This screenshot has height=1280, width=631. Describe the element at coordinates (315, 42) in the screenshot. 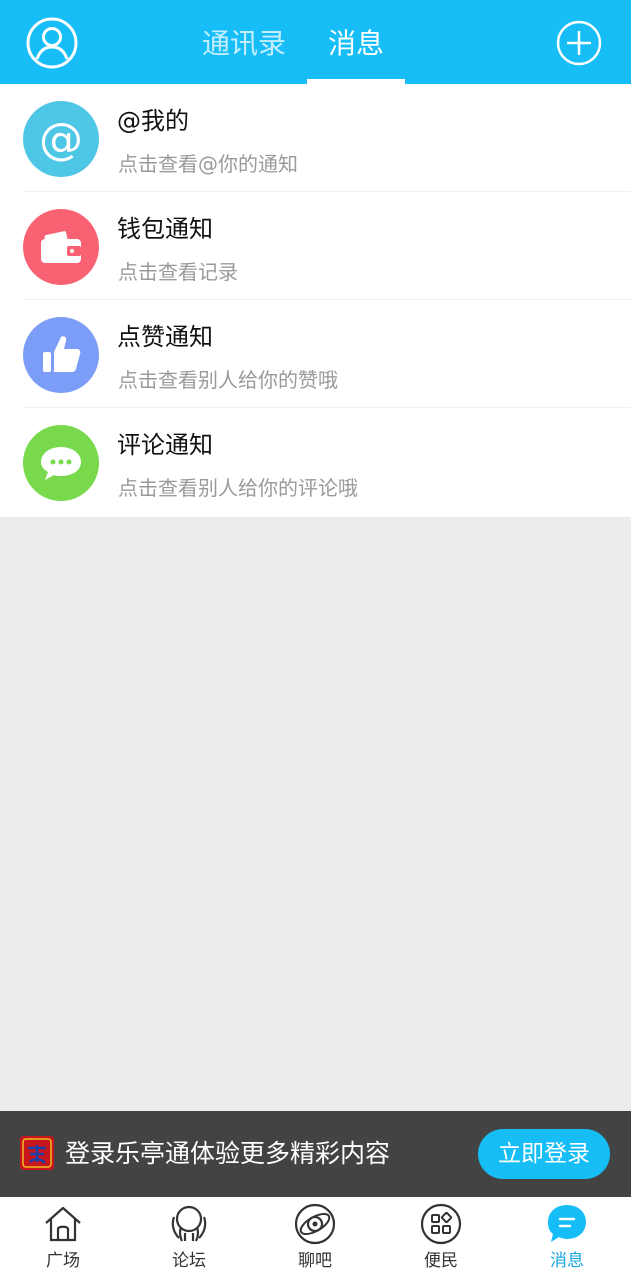

I see `top-bar: 通讯录 消息` at that location.